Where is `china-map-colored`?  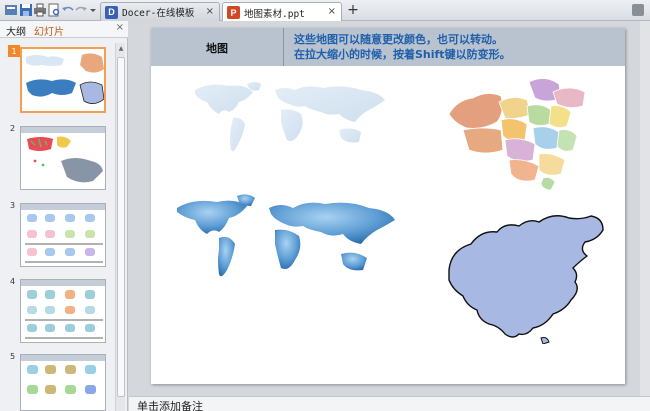
china-map-colored is located at coordinates (517, 134).